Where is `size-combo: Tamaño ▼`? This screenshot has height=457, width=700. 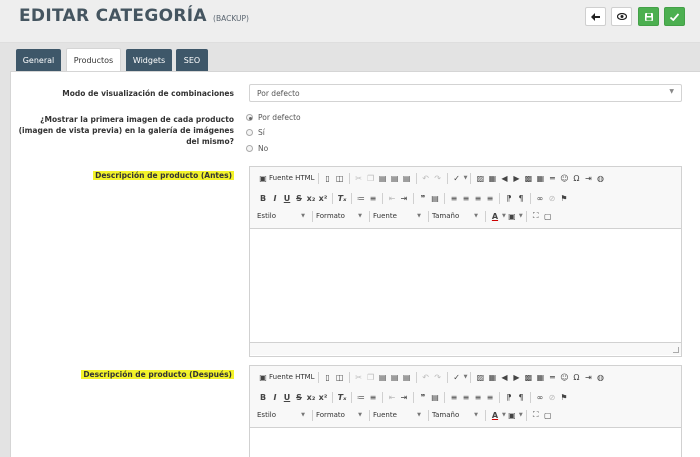
size-combo: Tamaño ▼ is located at coordinates (457, 216).